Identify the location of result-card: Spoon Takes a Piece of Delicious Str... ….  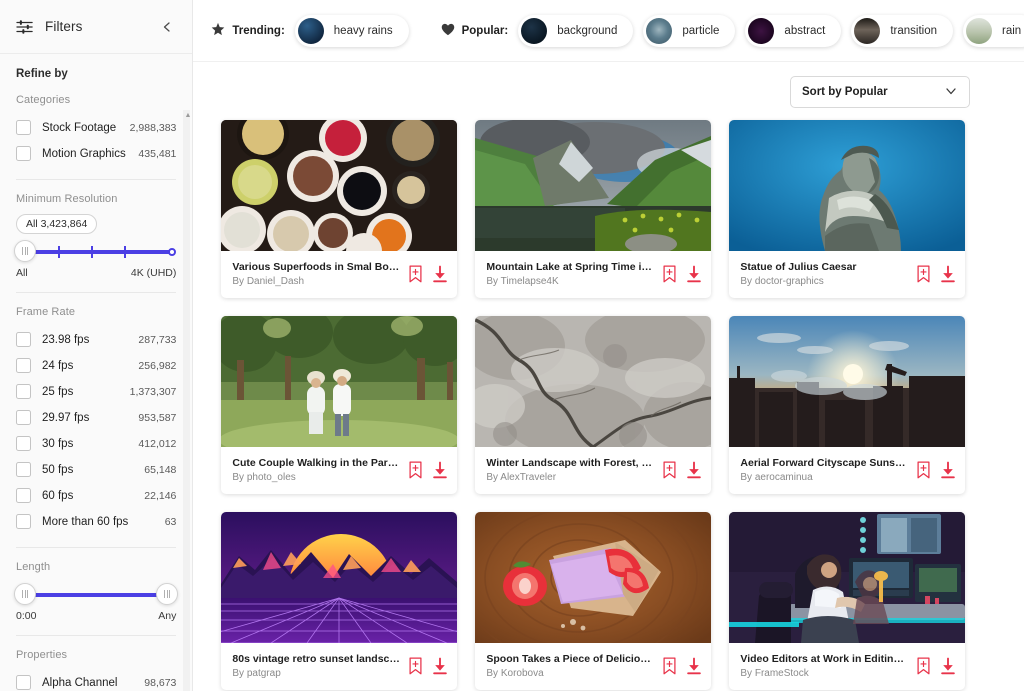
(593, 601).